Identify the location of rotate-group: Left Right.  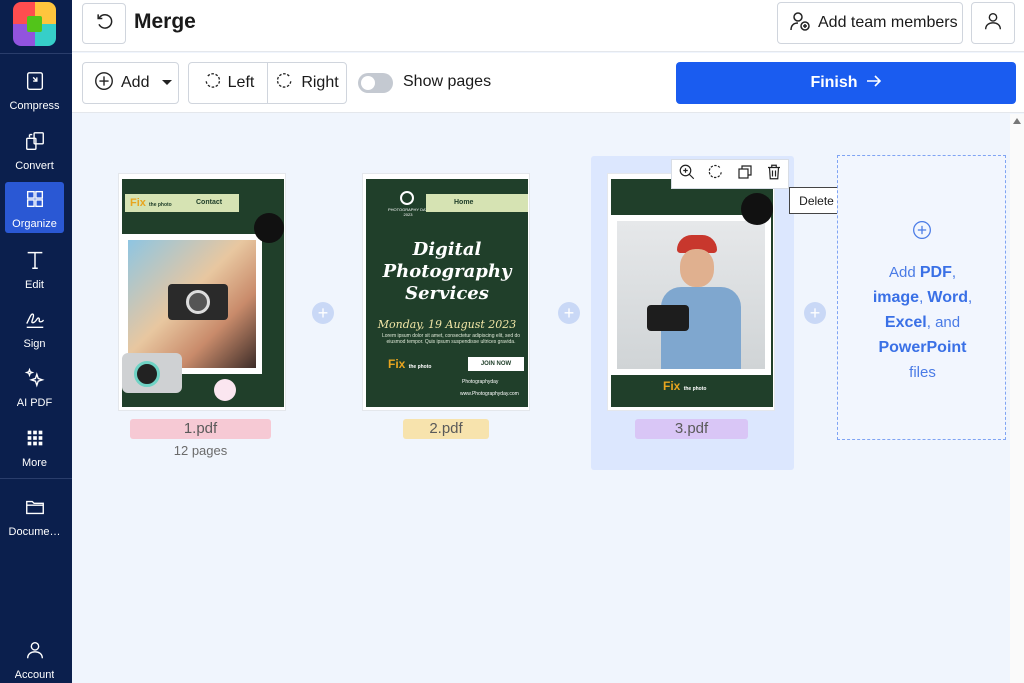
(267, 83).